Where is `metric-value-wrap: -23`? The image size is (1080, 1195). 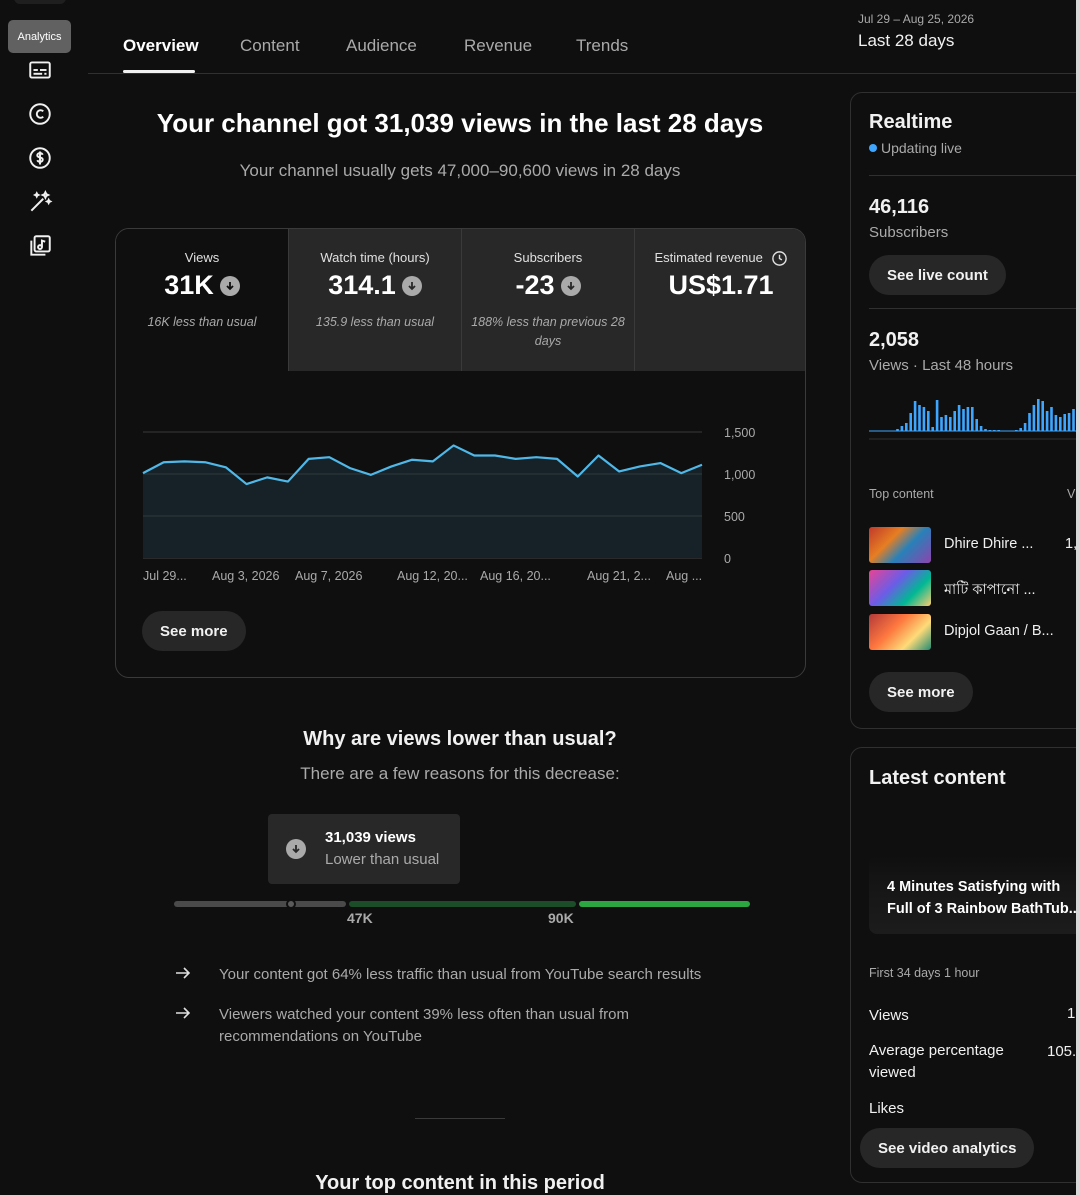 metric-value-wrap: -23 is located at coordinates (548, 285).